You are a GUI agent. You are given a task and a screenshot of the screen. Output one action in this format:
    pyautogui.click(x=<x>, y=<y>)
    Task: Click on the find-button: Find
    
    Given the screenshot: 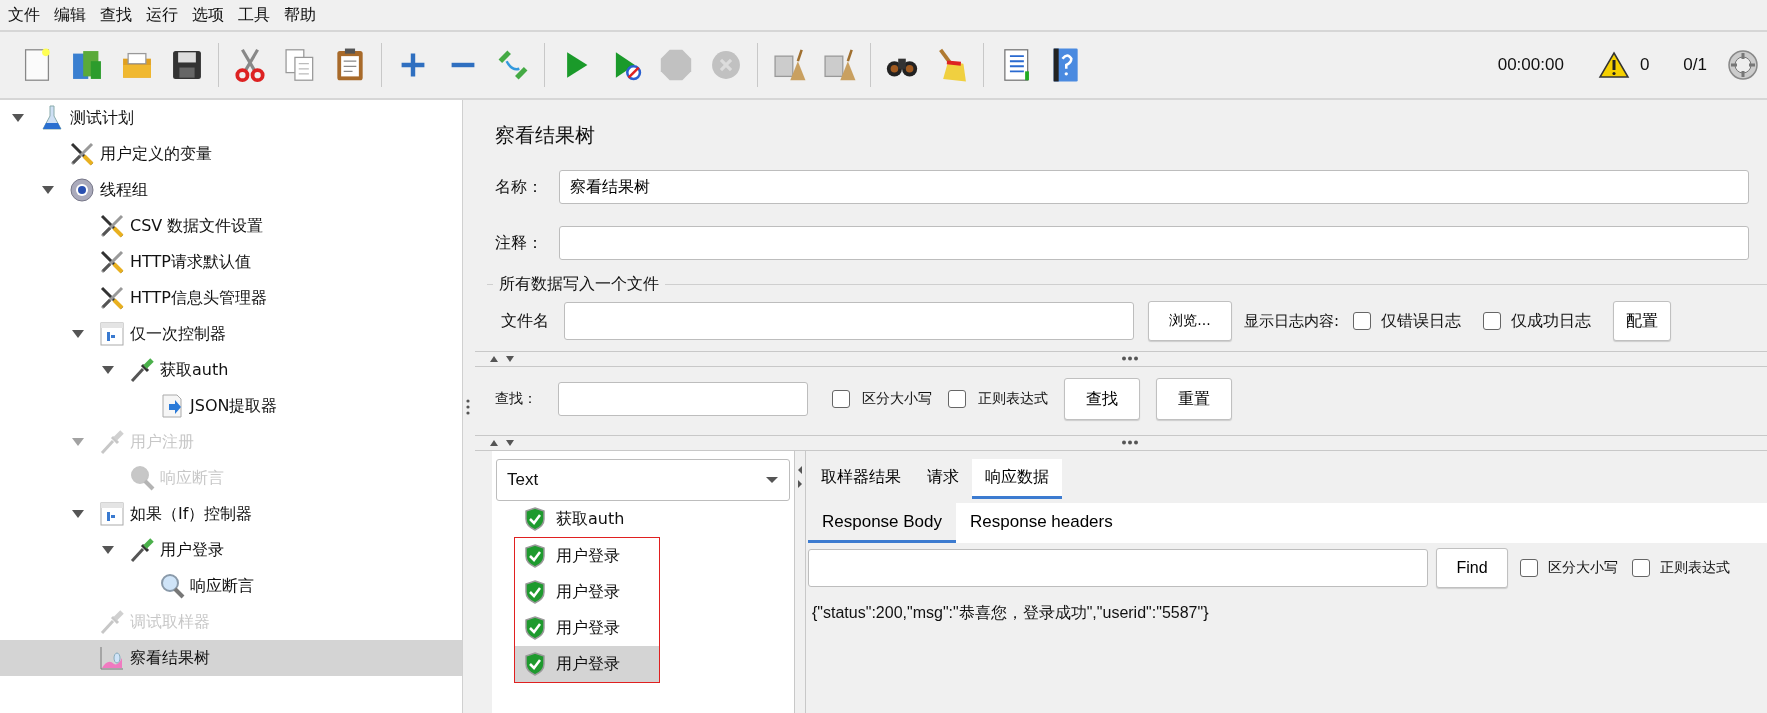 What is the action you would take?
    pyautogui.click(x=1472, y=568)
    